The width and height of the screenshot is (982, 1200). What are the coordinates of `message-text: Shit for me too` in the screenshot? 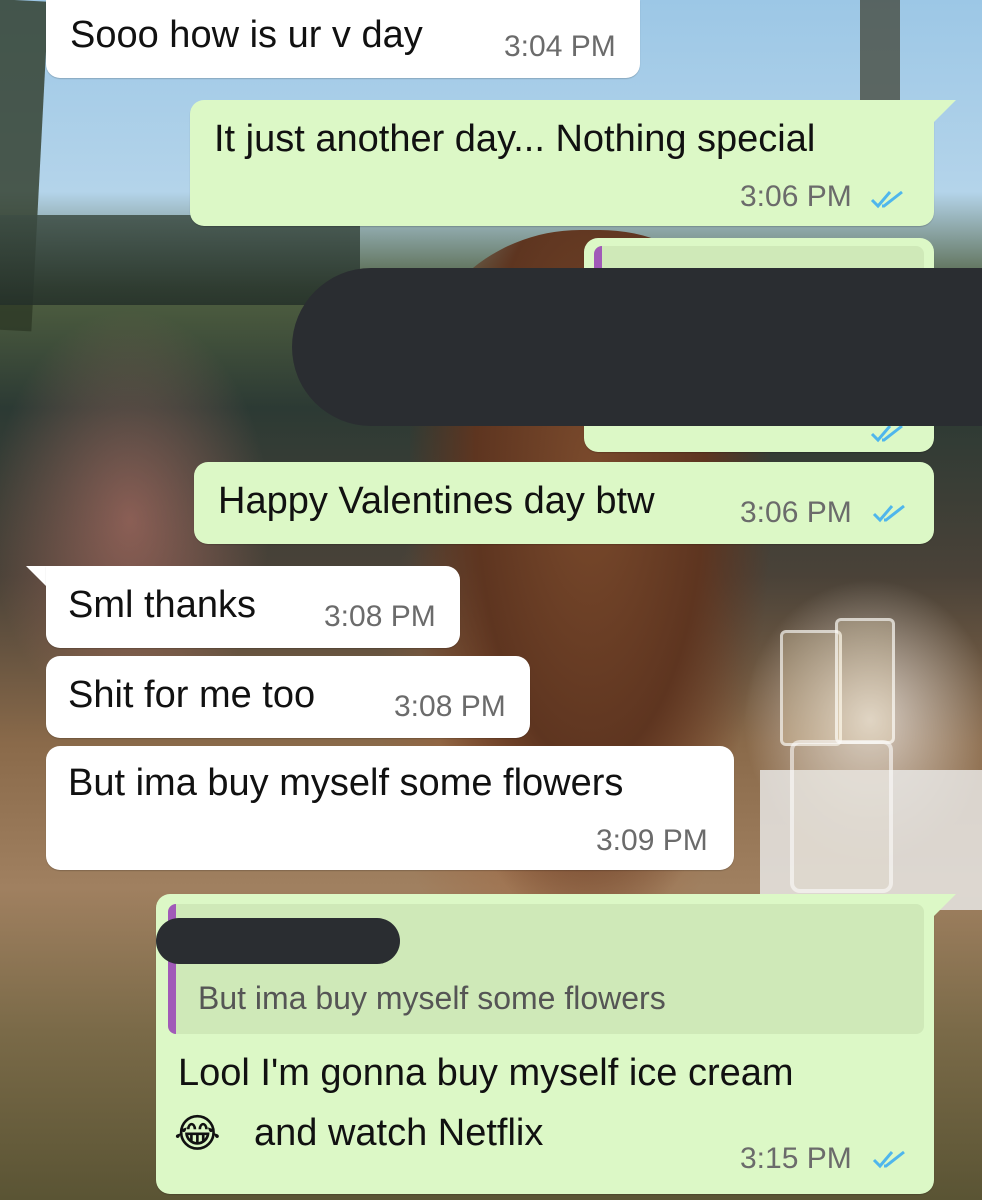 It's located at (192, 695).